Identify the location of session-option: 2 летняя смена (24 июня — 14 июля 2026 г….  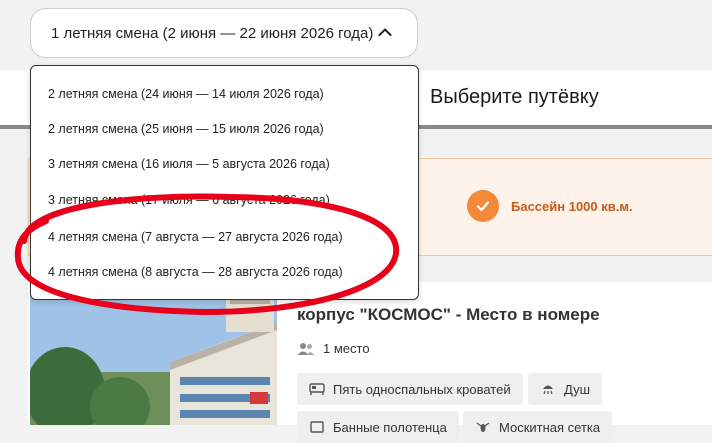
(186, 94).